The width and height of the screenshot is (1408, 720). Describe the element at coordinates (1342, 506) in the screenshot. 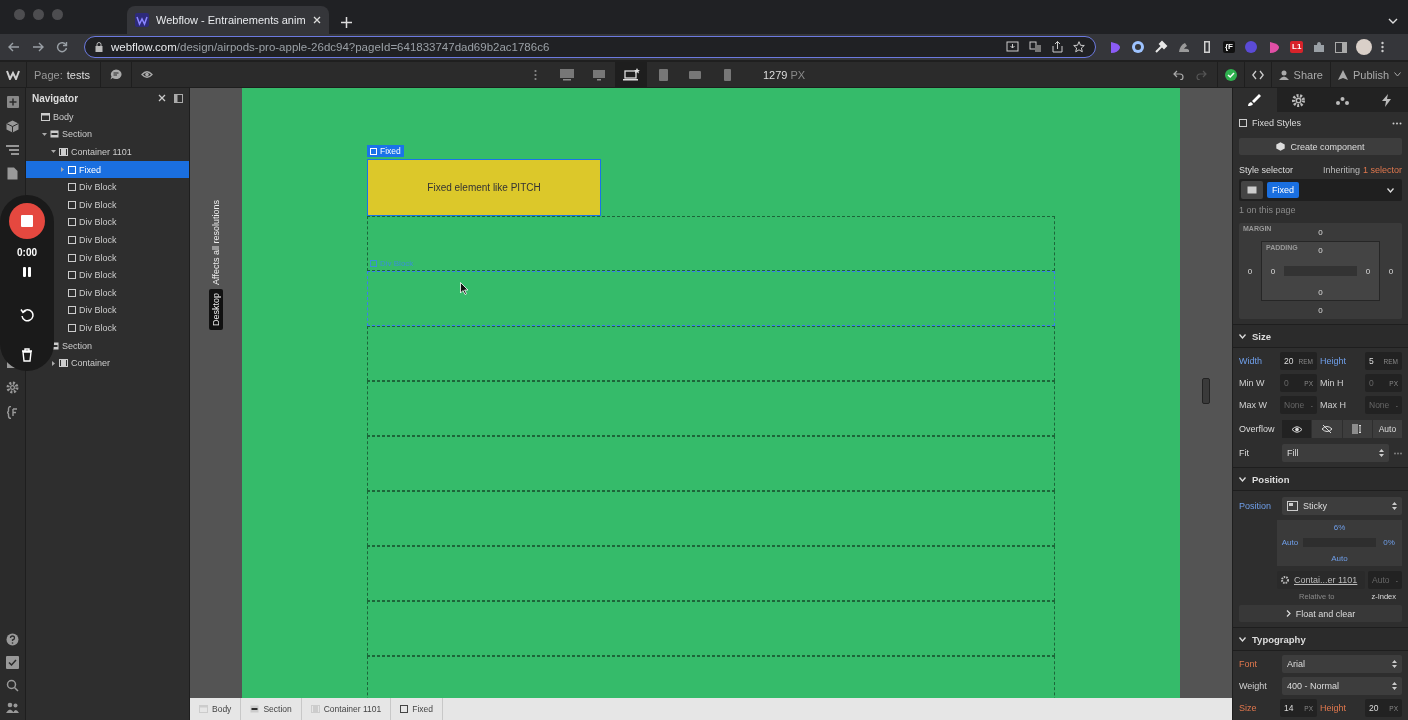

I see `position-select: Sticky` at that location.